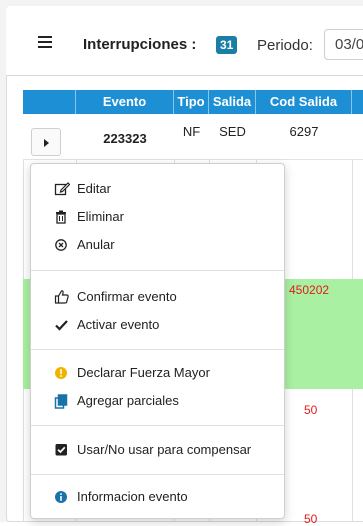  What do you see at coordinates (143, 372) in the screenshot?
I see `menu-item-label: Declarar Fuerza Mayor` at bounding box center [143, 372].